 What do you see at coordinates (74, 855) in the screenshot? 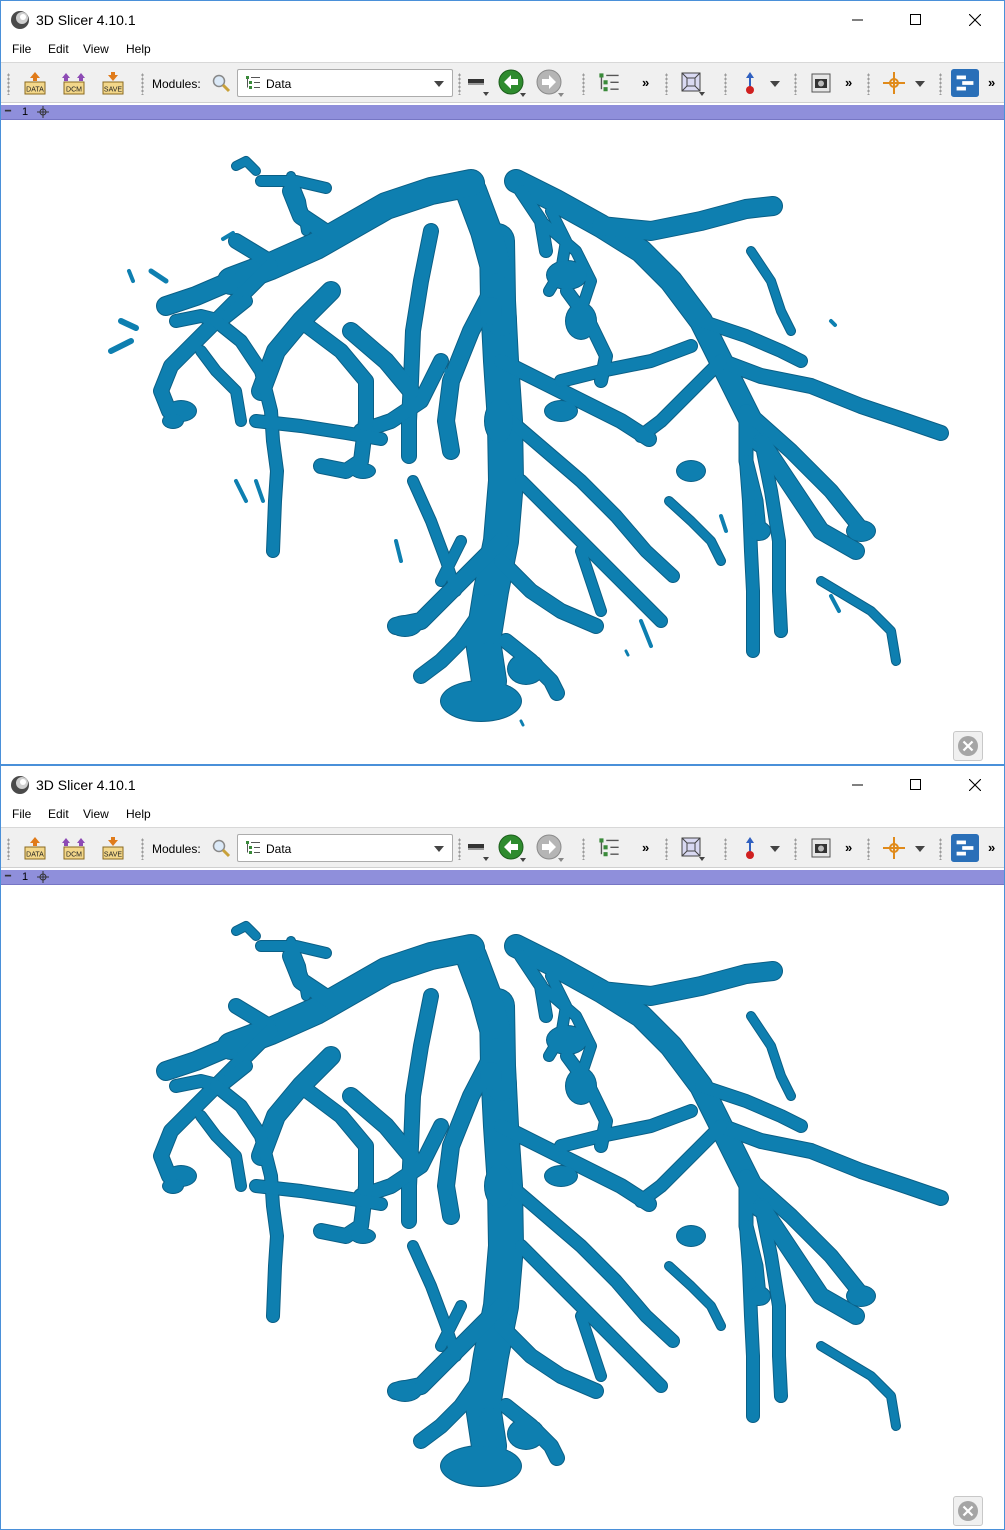
I see `svg-text: DCM` at bounding box center [74, 855].